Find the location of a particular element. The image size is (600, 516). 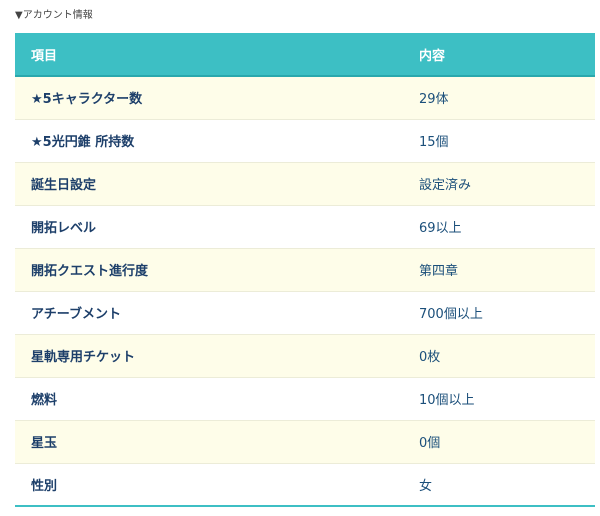

row-item-value: 15個 is located at coordinates (499, 141).